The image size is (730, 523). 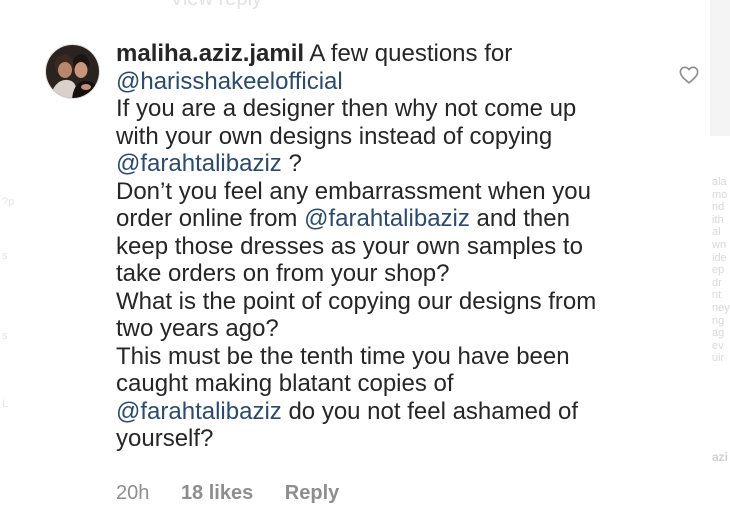 I want to click on comment-username: maliha.aziz.jamil, so click(x=210, y=53).